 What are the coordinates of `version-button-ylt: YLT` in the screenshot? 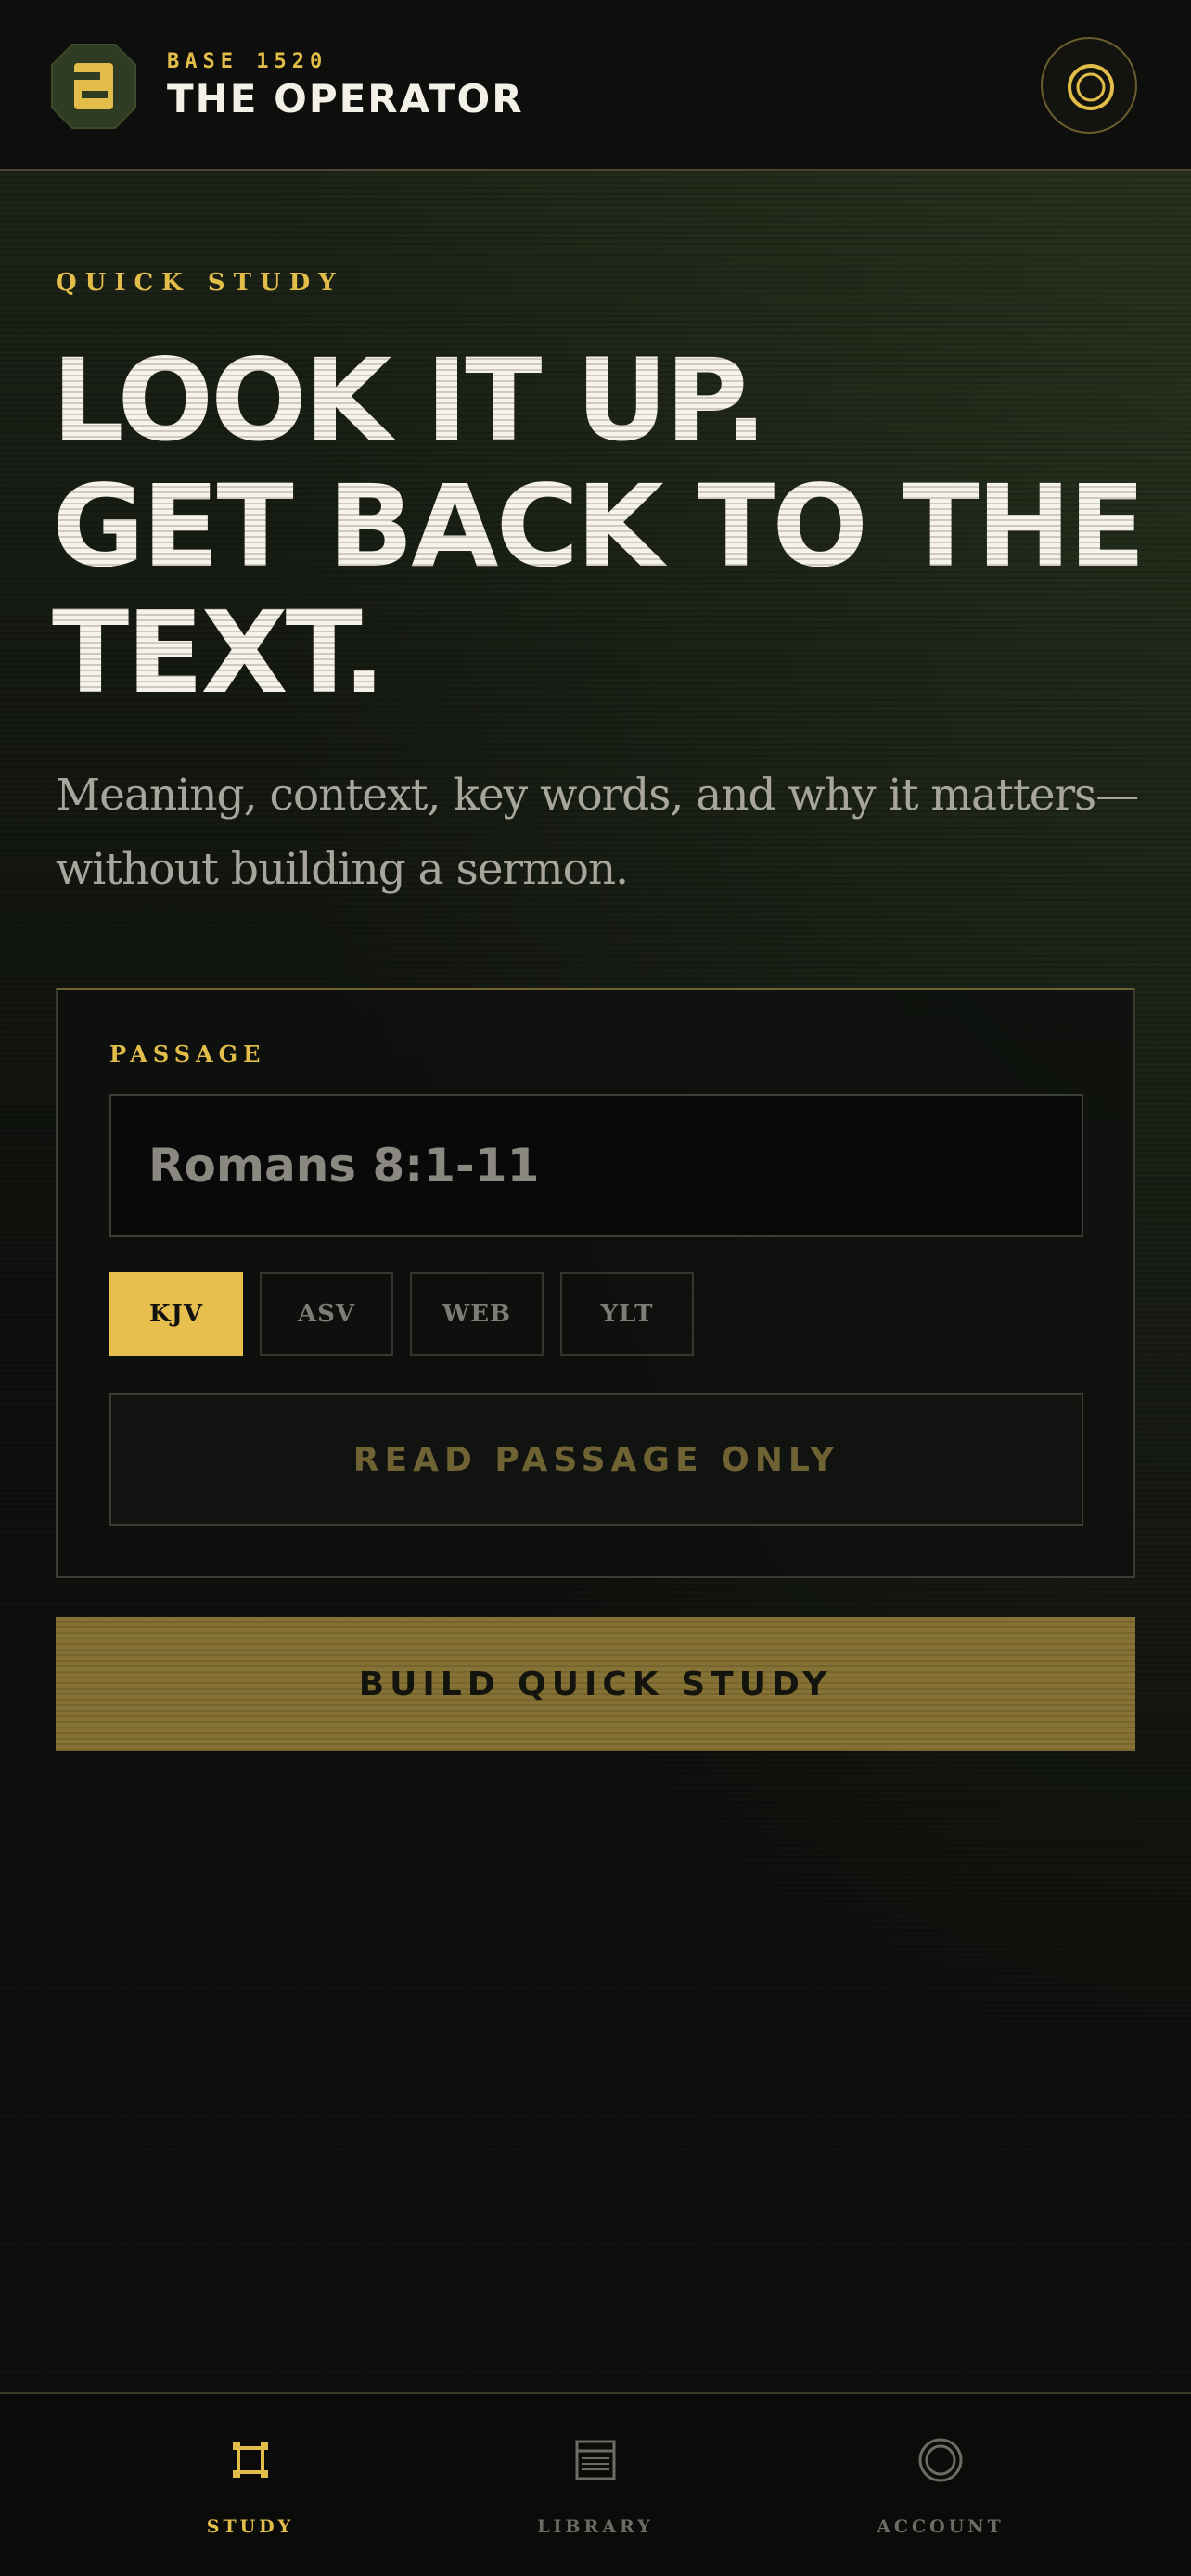 It's located at (627, 1314).